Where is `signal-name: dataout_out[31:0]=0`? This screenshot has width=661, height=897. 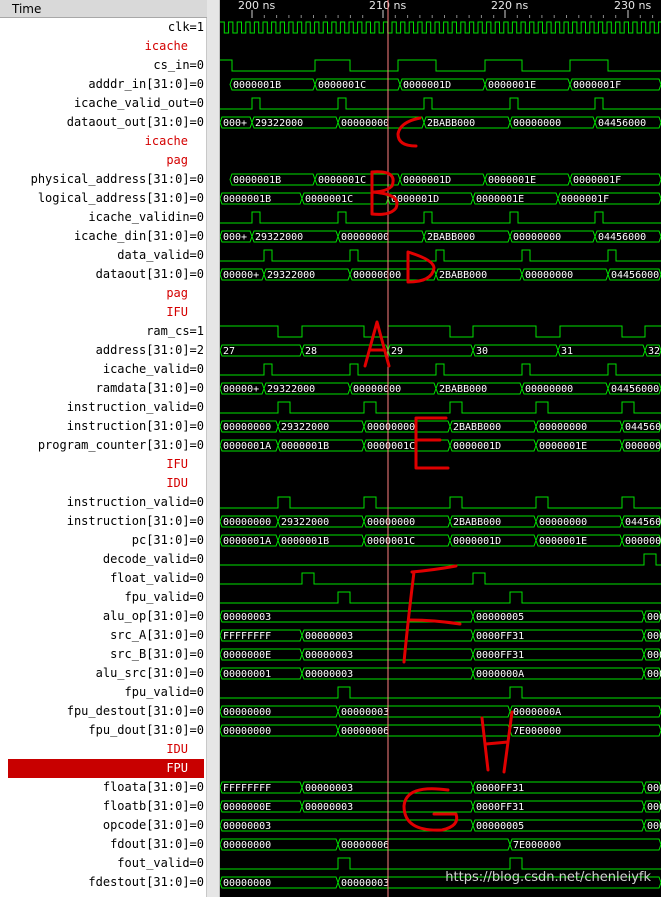
signal-name: dataout_out[31:0]=0 is located at coordinates (106, 122).